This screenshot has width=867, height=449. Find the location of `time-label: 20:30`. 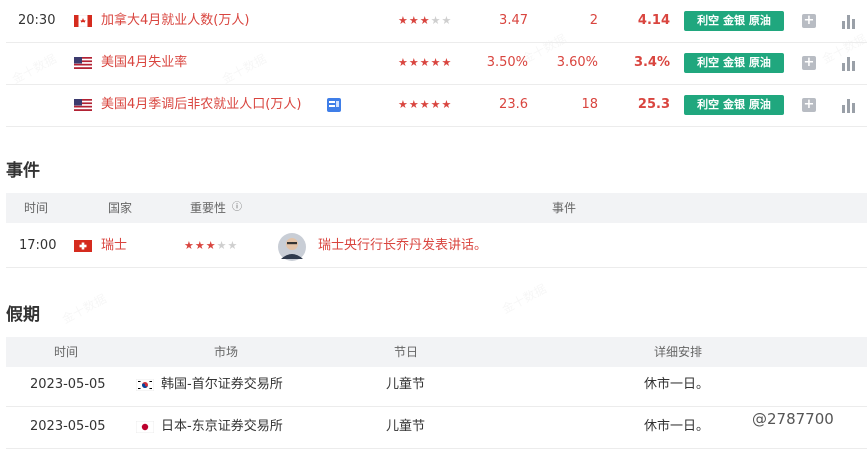

time-label: 20:30 is located at coordinates (37, 20).